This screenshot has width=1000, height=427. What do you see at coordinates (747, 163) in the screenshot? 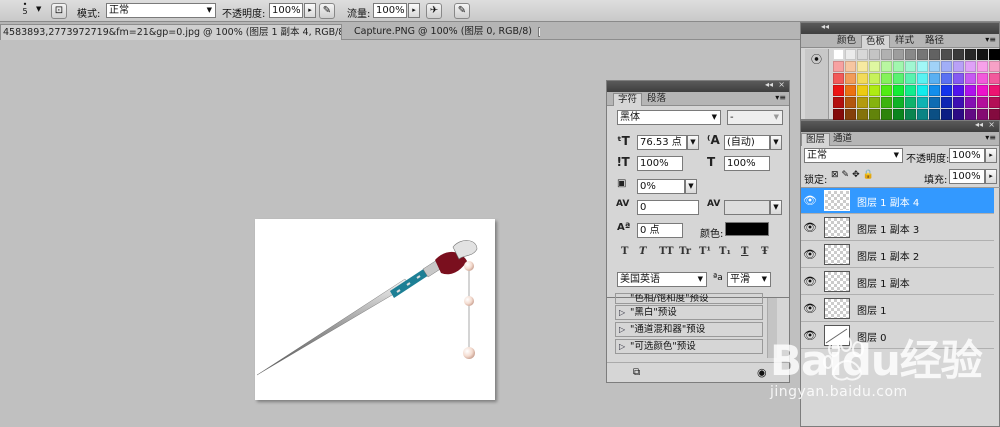
I see `horizontal-scale-input: 100%` at bounding box center [747, 163].